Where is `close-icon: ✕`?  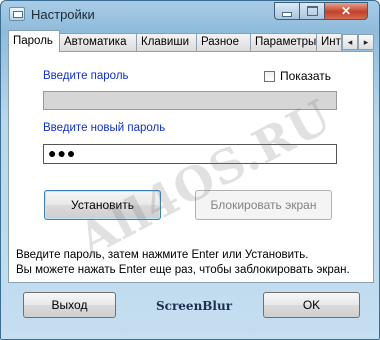 close-icon: ✕ is located at coordinates (346, 11).